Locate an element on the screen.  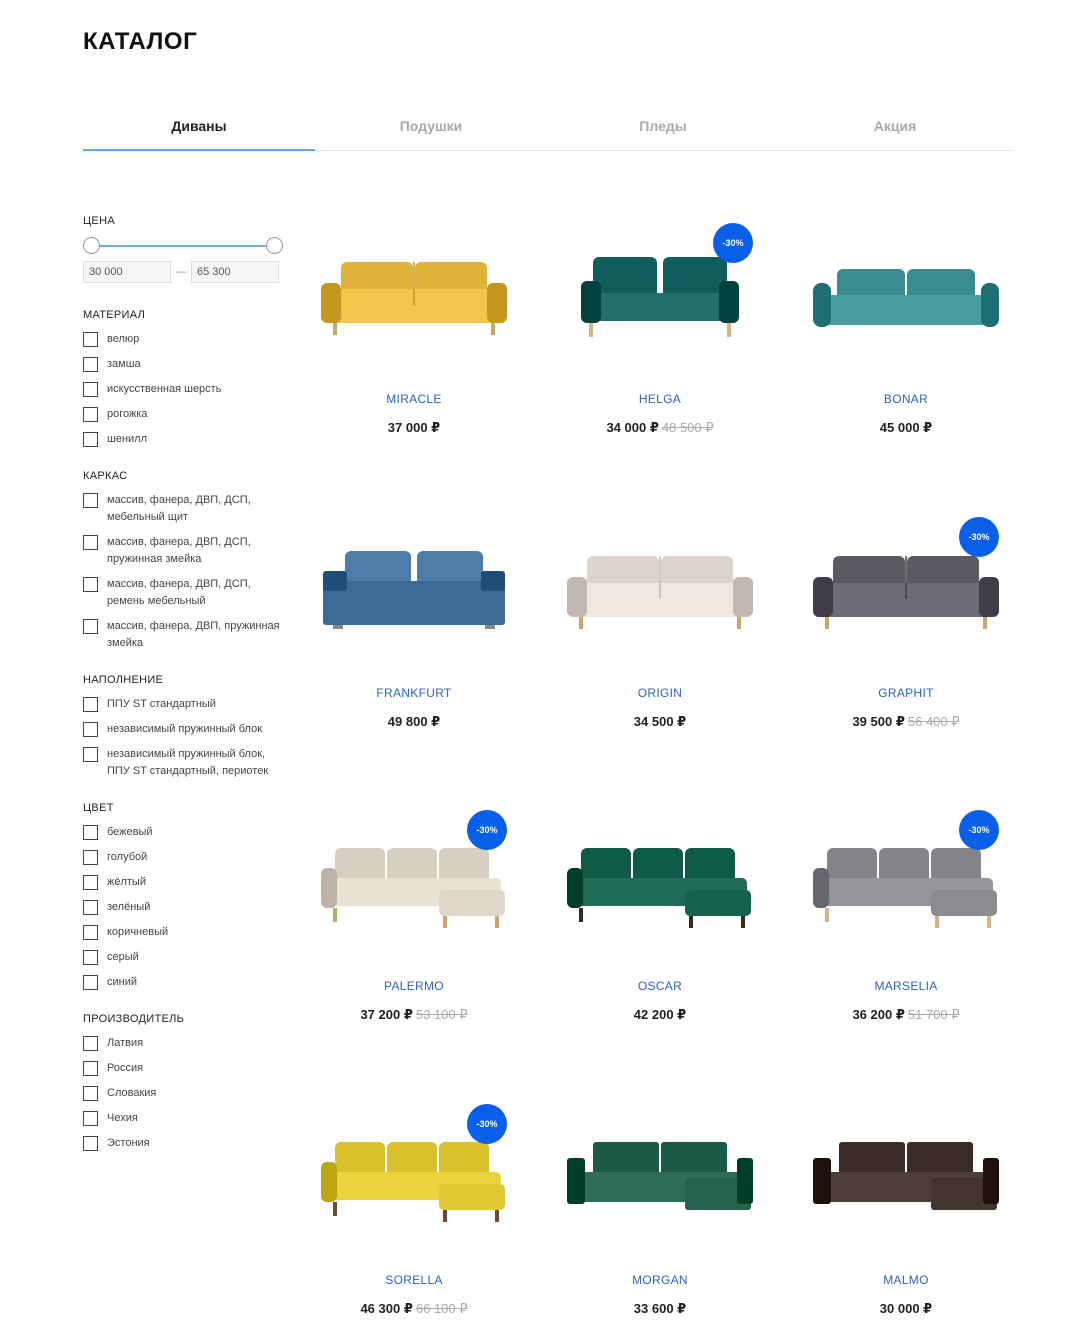
filling-option: ППУ ST стандартный is located at coordinates (183, 704).